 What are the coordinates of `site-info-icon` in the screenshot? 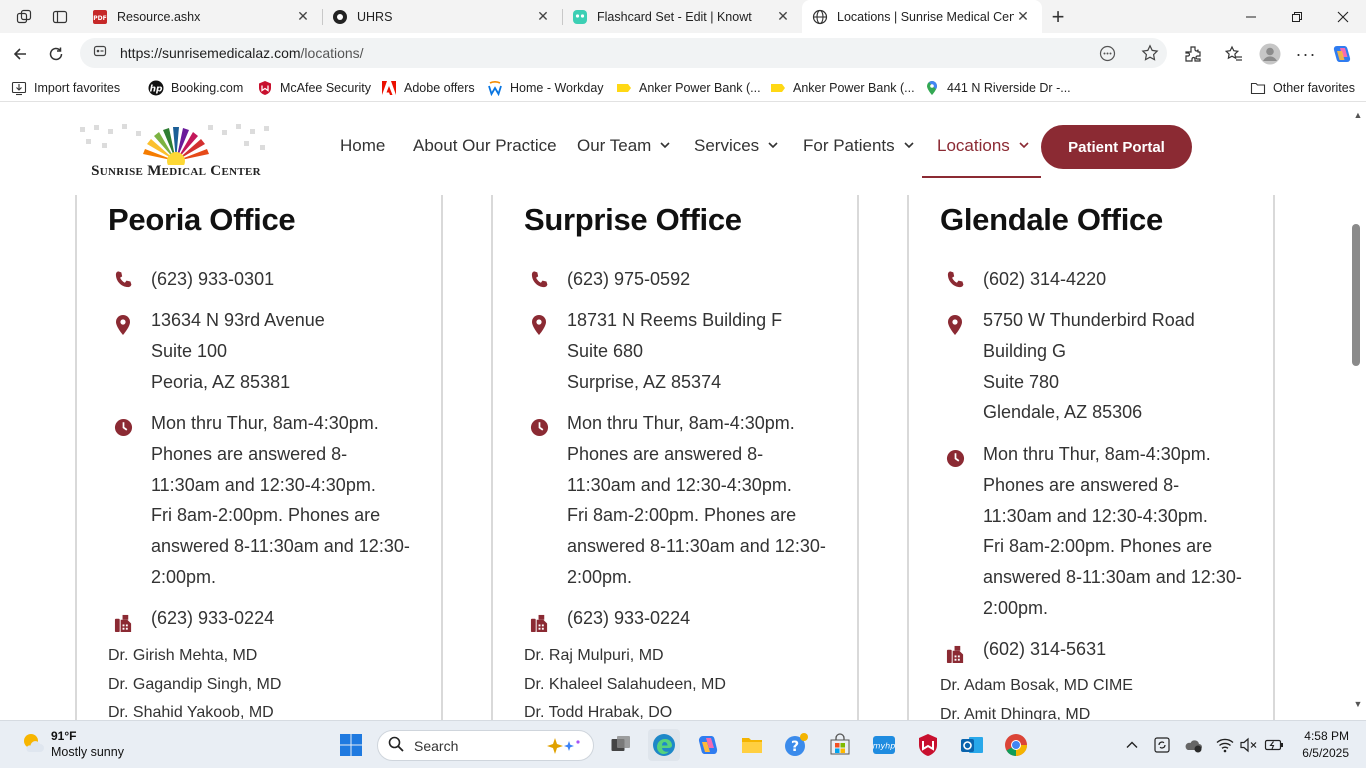 It's located at (100, 53).